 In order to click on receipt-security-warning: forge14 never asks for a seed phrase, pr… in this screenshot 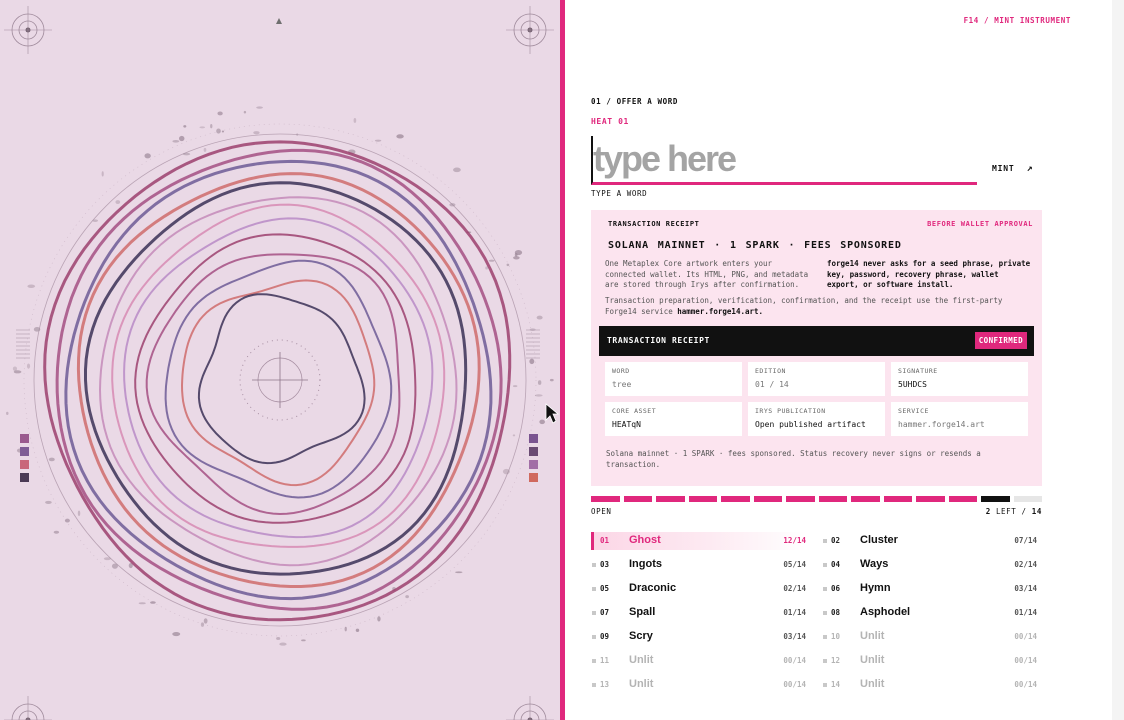, I will do `click(929, 274)`.